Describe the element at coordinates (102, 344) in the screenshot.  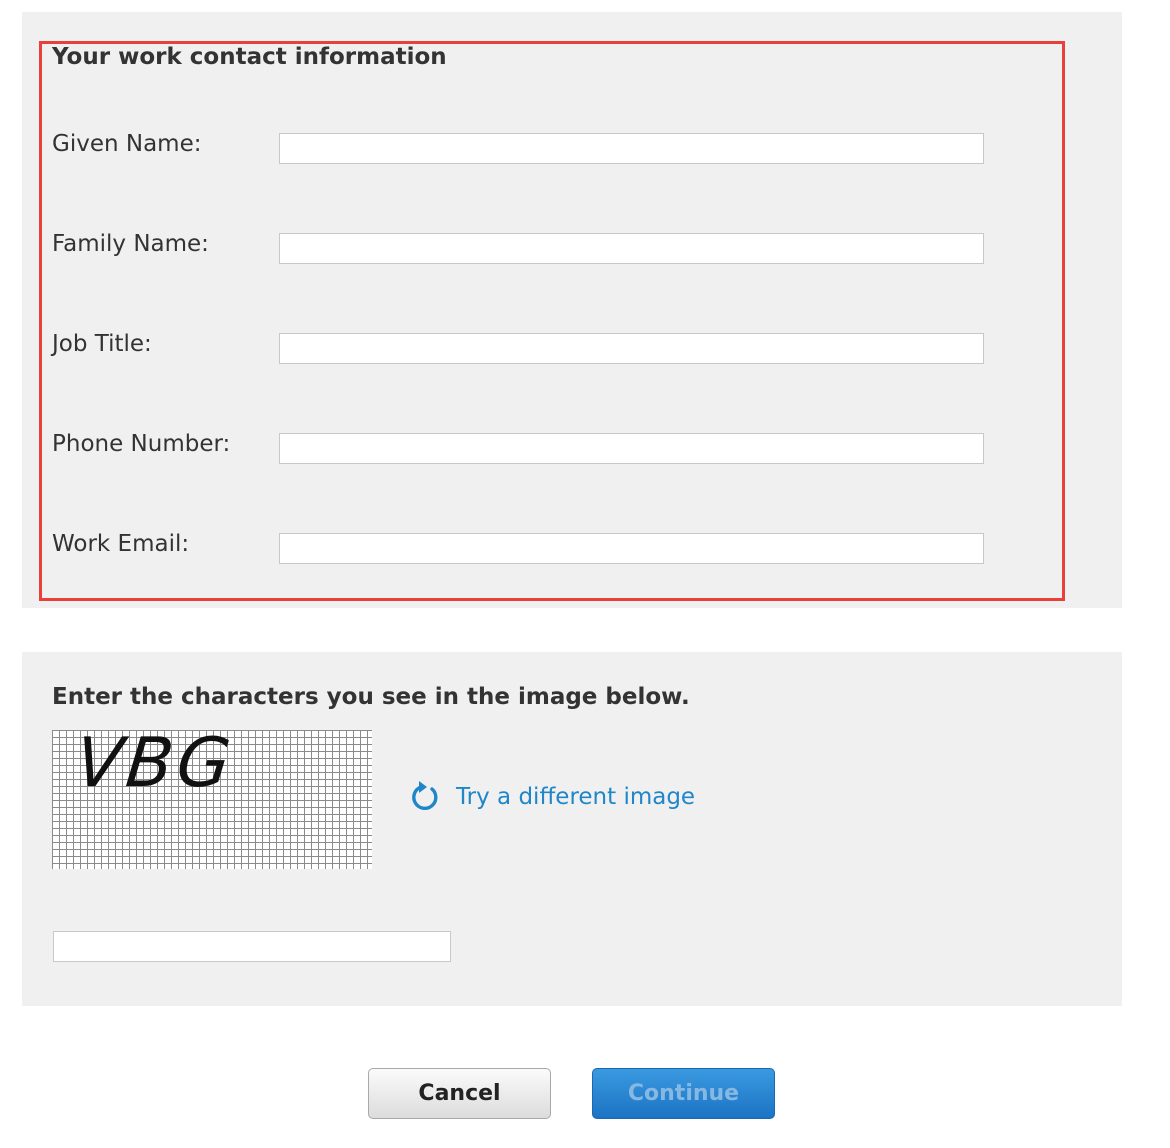
I see `job-title-label: Job Title:` at that location.